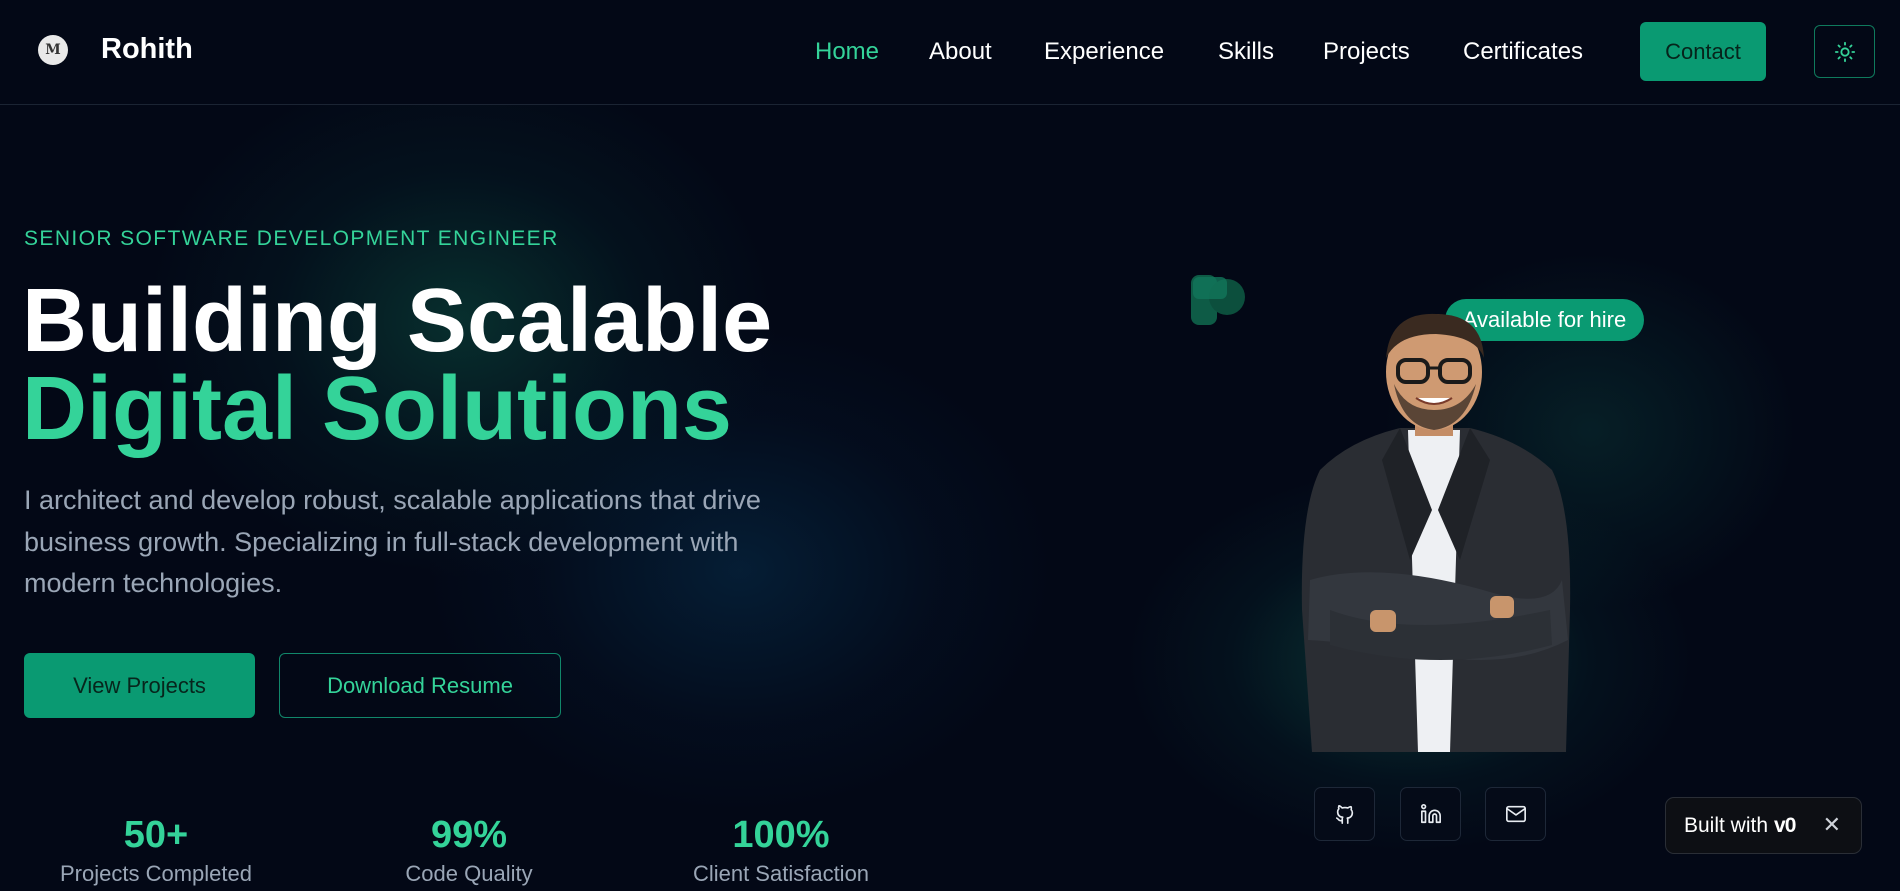 The height and width of the screenshot is (891, 1900). What do you see at coordinates (139, 685) in the screenshot?
I see `view-projects-button: View Projects` at bounding box center [139, 685].